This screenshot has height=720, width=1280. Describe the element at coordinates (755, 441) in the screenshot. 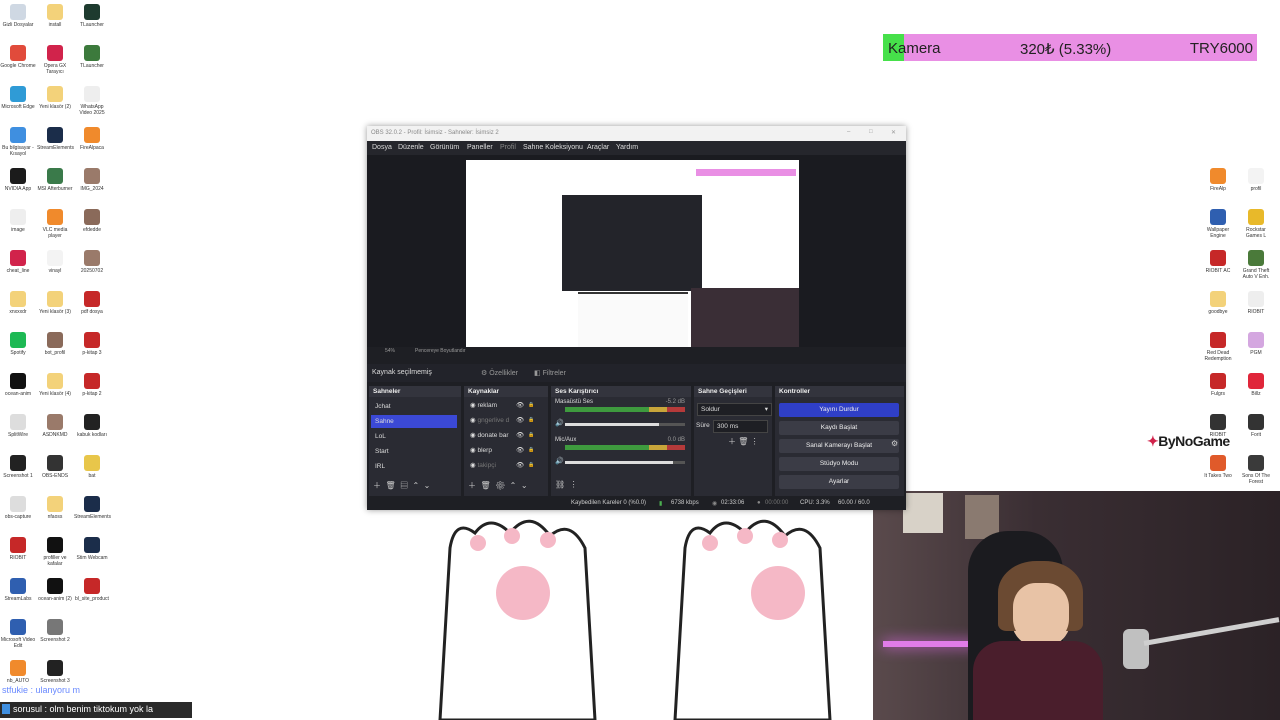

I see `menu-icon: ⋮` at that location.